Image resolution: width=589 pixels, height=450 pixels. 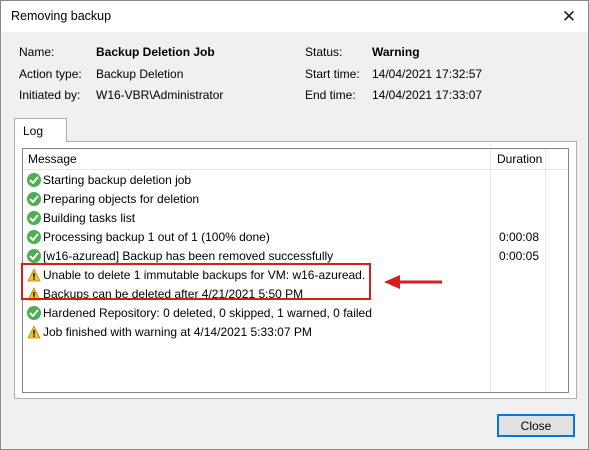 I want to click on log-grid-header: Message Duration, so click(x=295, y=159).